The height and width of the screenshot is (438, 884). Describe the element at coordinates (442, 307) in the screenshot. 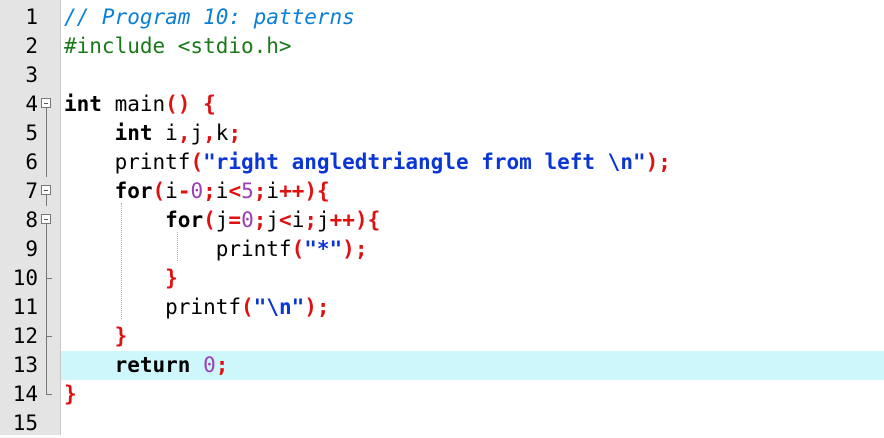

I see `code-line: 11 printf("\n");` at that location.